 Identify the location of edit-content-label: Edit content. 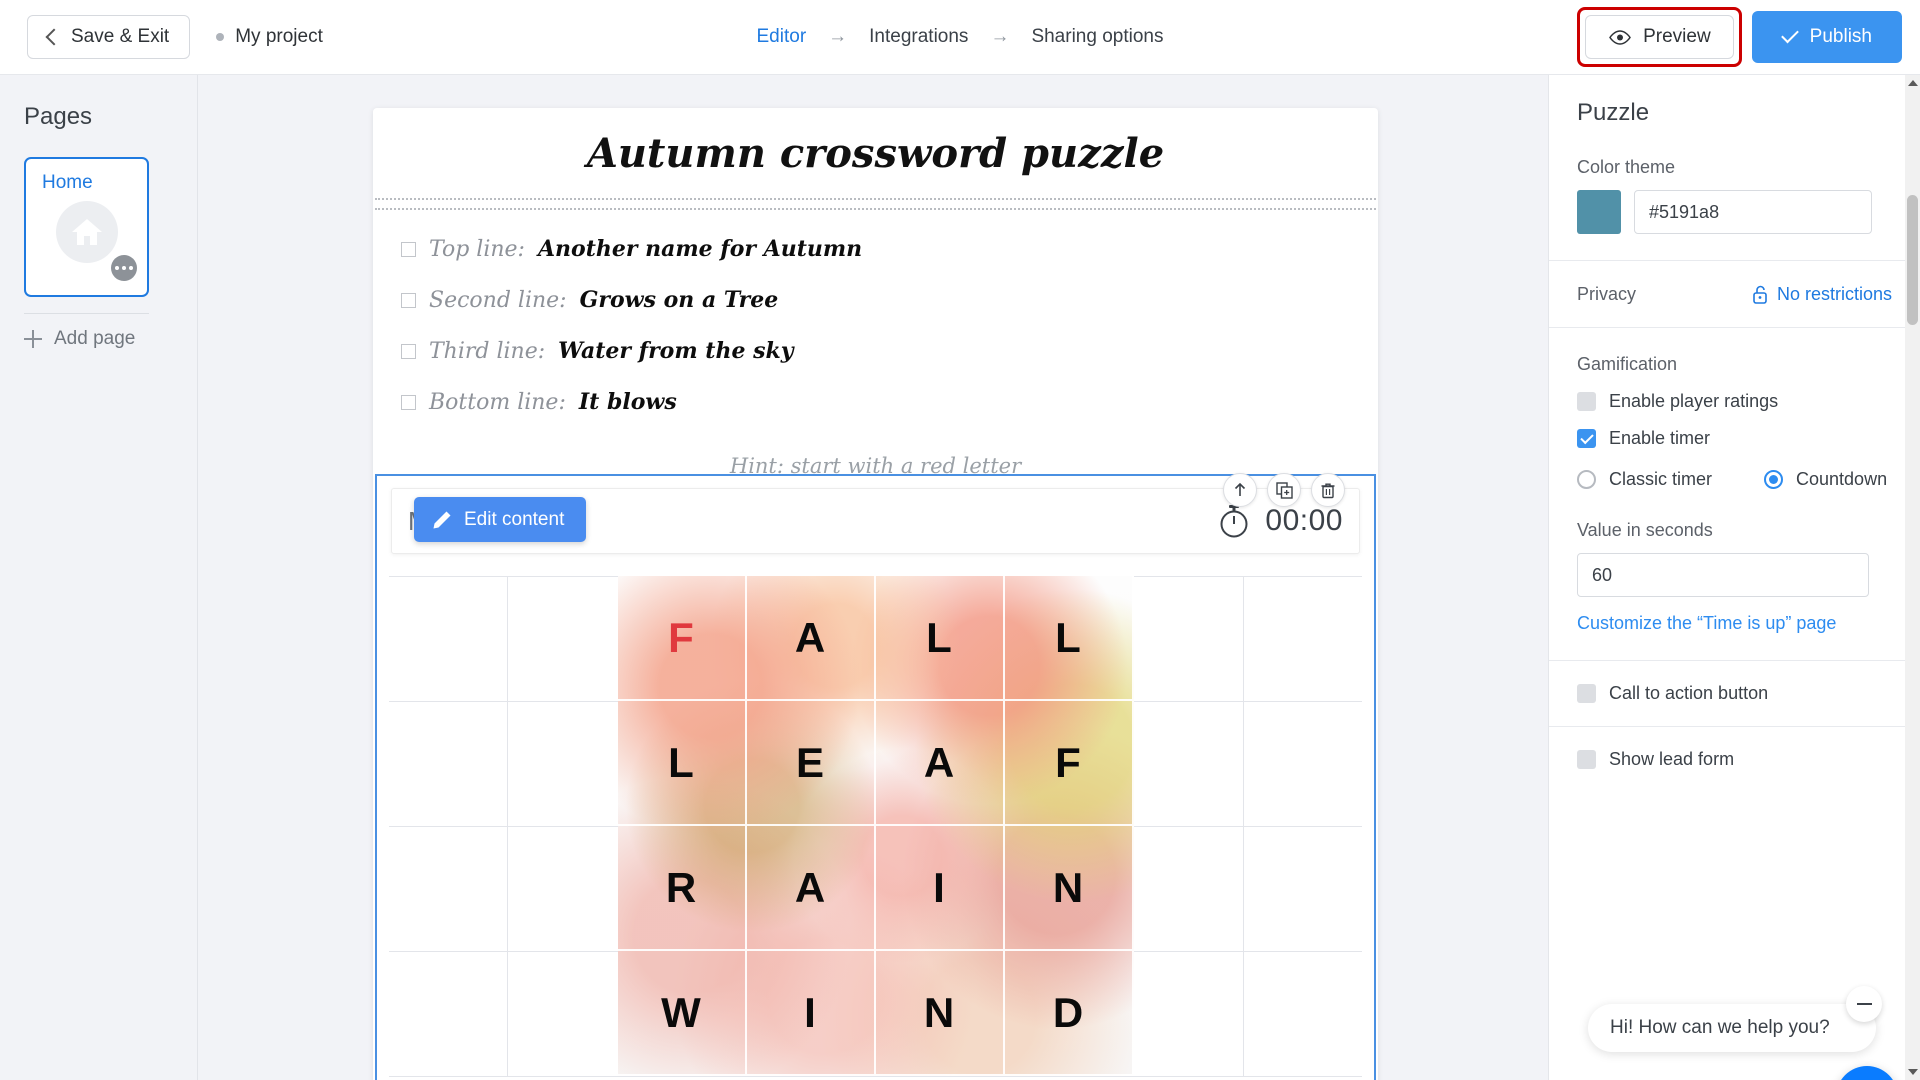
(514, 519).